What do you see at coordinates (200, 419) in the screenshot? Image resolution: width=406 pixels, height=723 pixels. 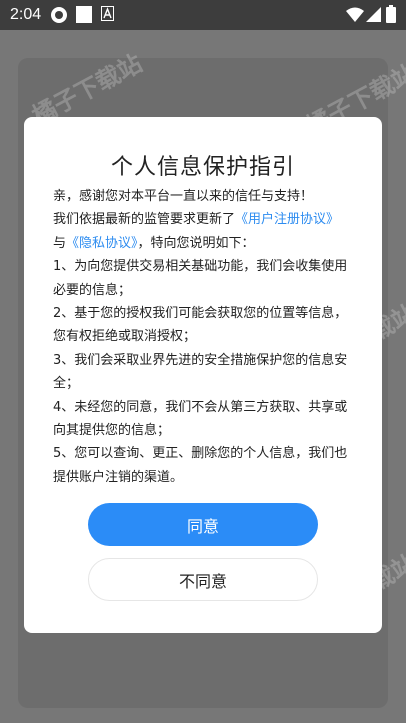 I see `policy-item: 4、未经您的同意，我们不会从第三方获取、共享或向其提供您的信息；` at bounding box center [200, 419].